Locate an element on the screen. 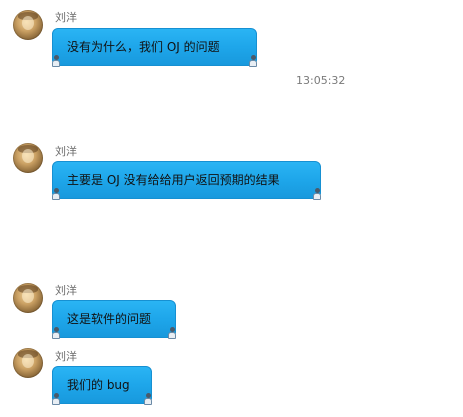  message-text: 主要是 OJ 没有给给用户返回预期的结果 is located at coordinates (173, 180).